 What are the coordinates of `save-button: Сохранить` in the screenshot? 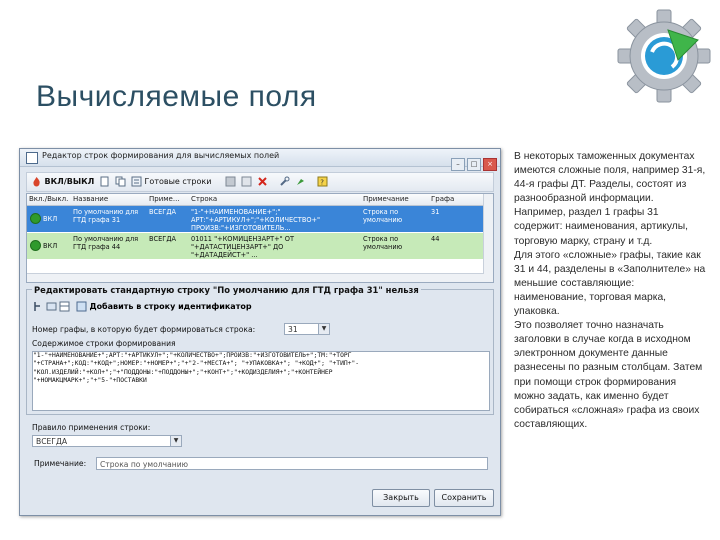 It's located at (464, 498).